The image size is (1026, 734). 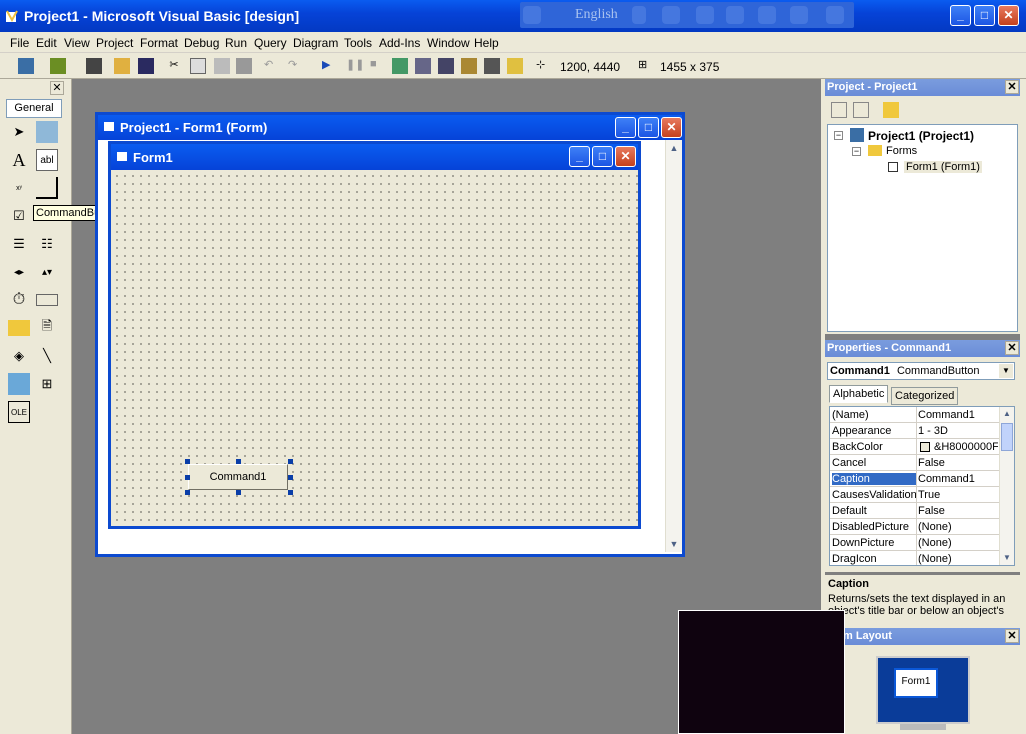 What do you see at coordinates (625, 156) in the screenshot?
I see `form1-close-button: ✕` at bounding box center [625, 156].